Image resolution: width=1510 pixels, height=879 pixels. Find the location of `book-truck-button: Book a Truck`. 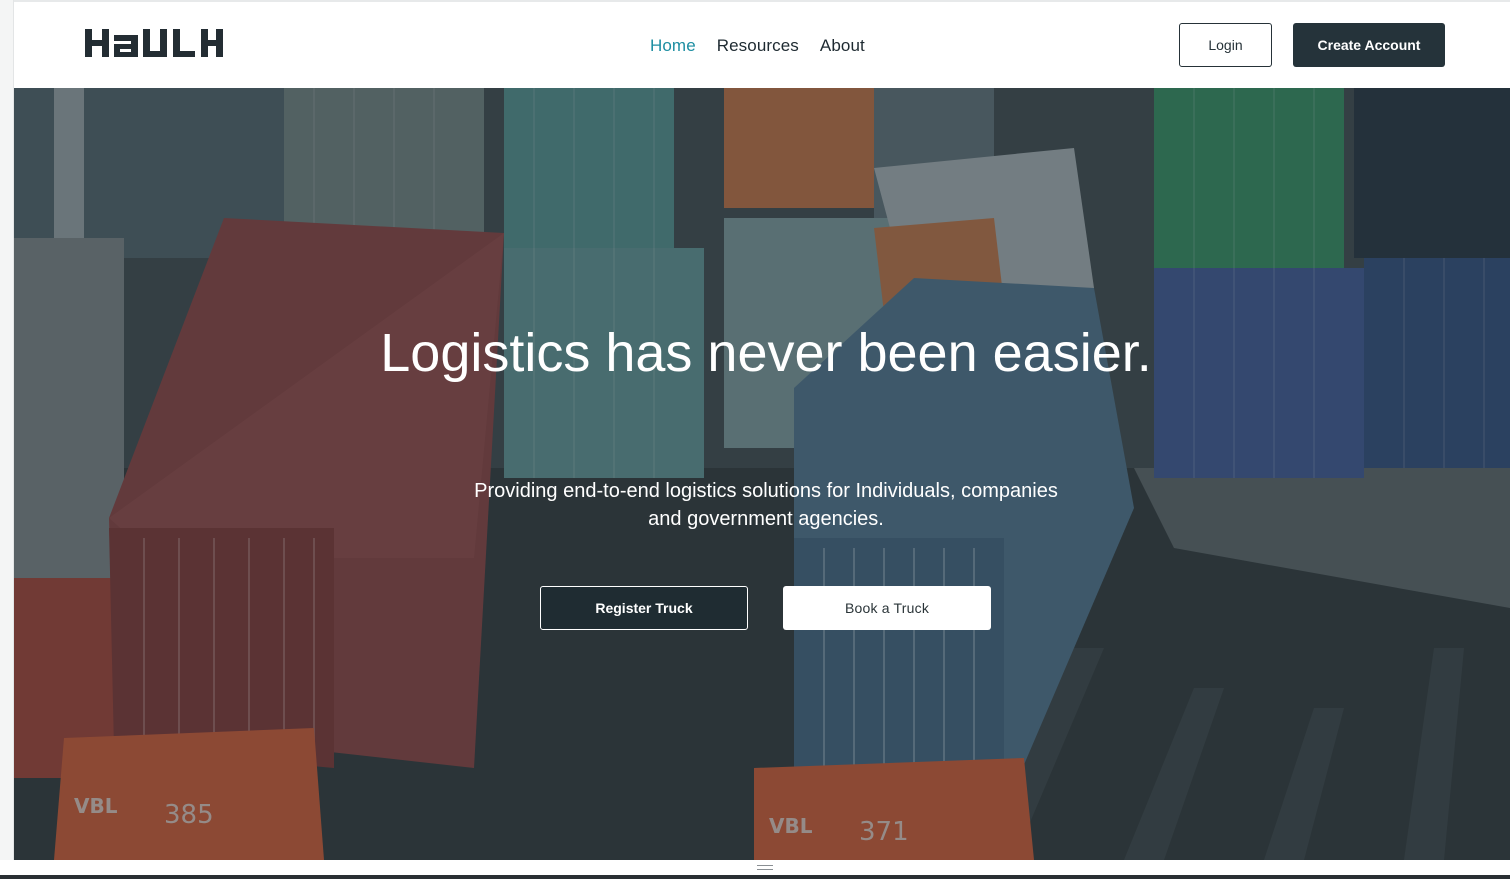

book-truck-button: Book a Truck is located at coordinates (887, 608).